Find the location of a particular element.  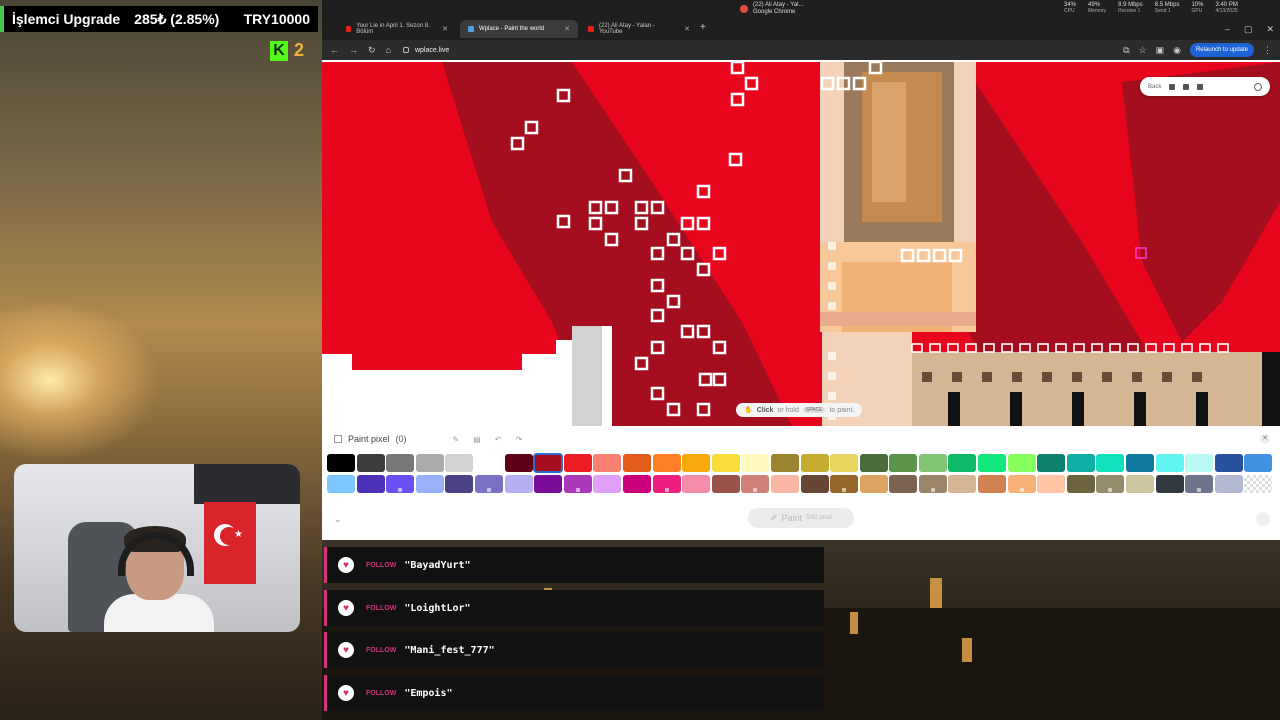

redo-icon: ↷ is located at coordinates (519, 439).